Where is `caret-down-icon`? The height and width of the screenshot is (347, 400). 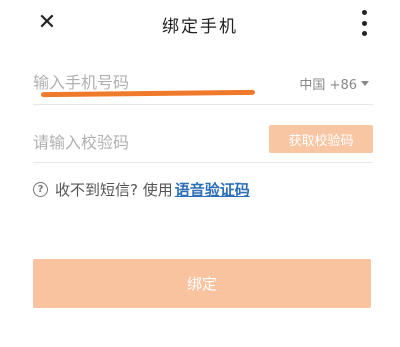
caret-down-icon is located at coordinates (365, 83).